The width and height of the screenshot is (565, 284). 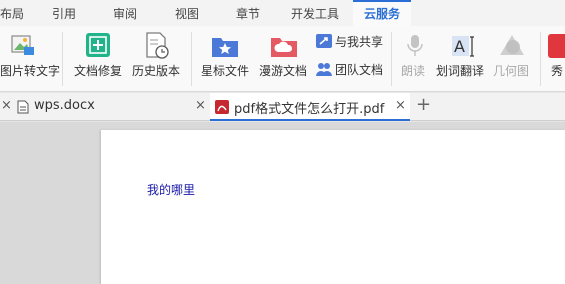 I want to click on menu-tab-layout: 布局, so click(x=15, y=13).